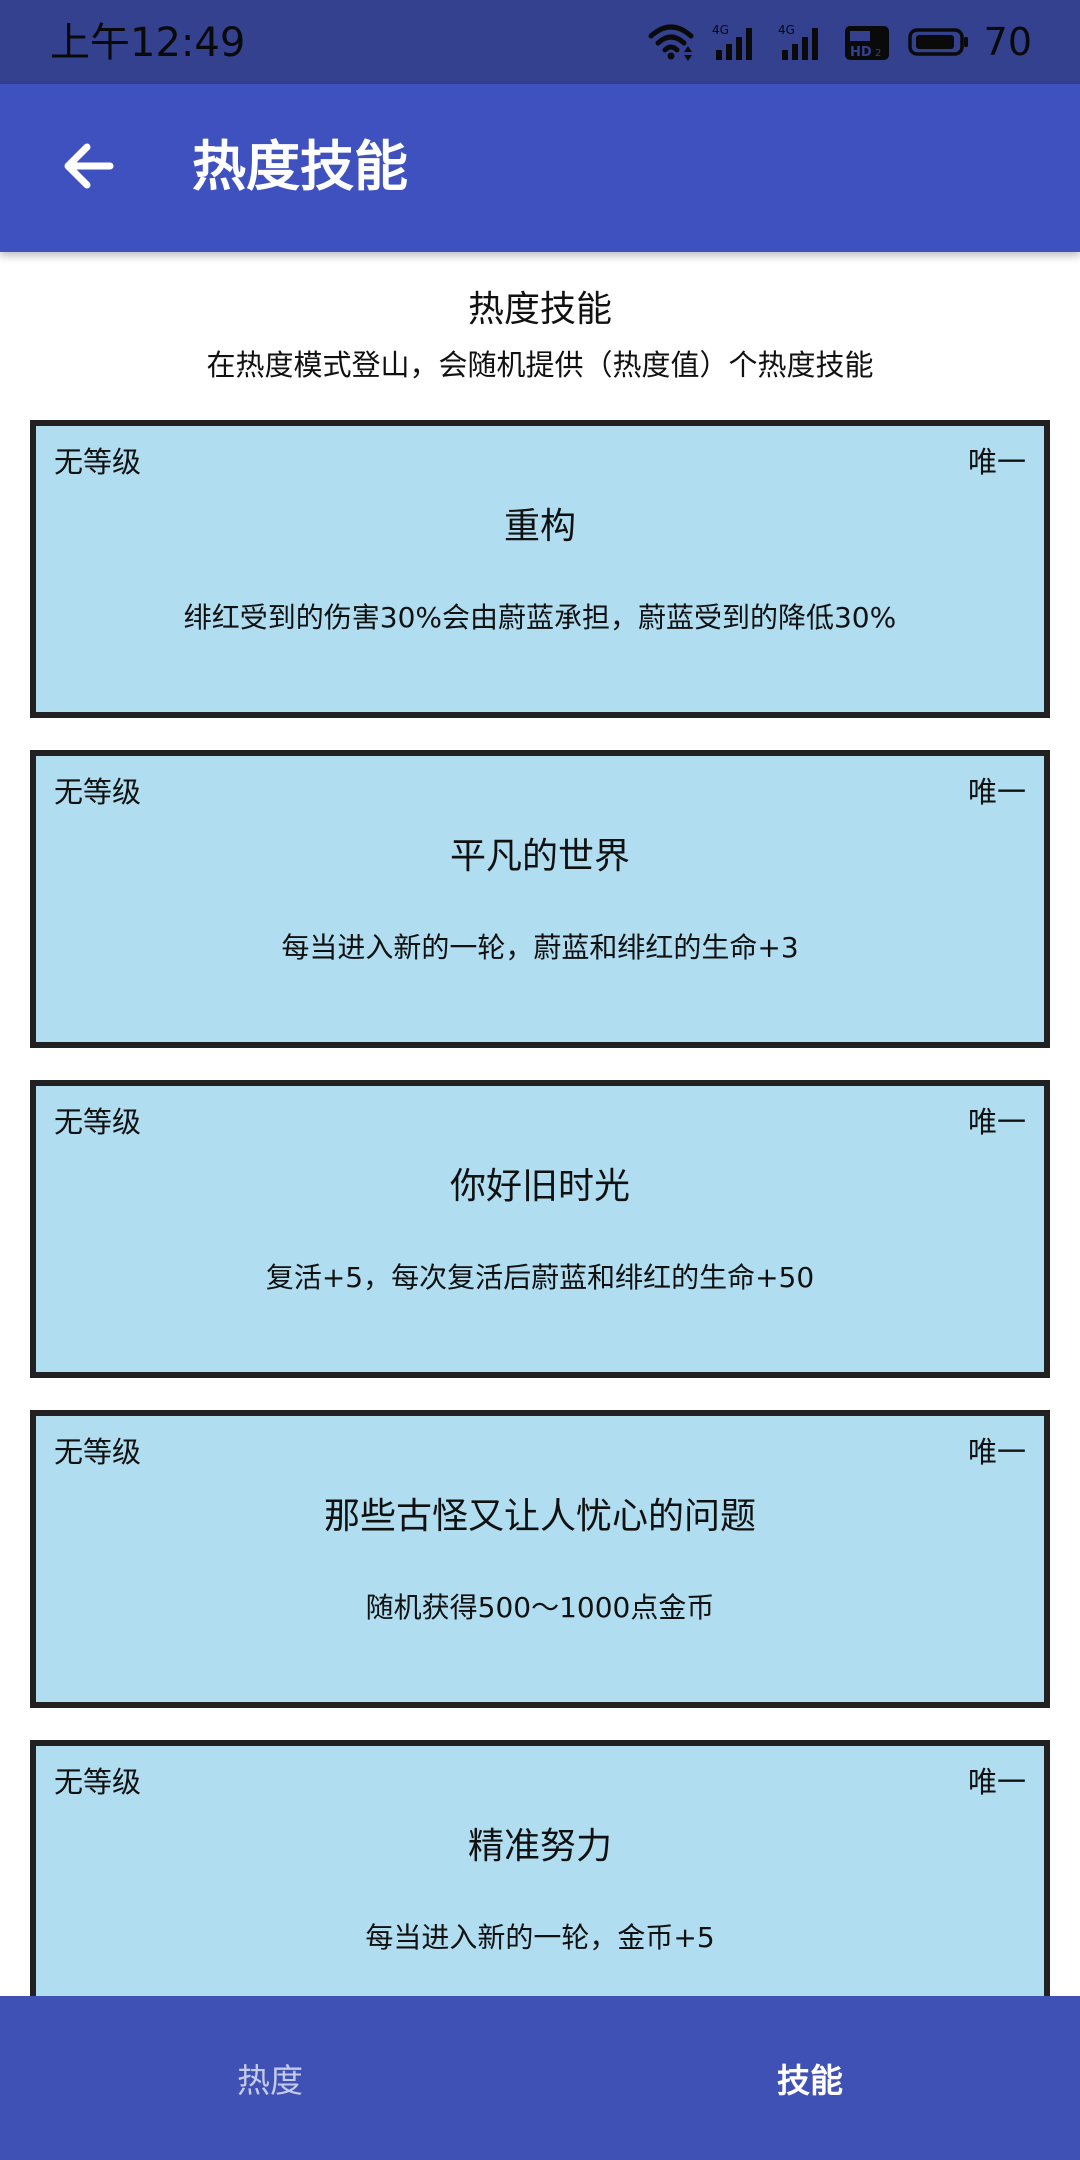 The width and height of the screenshot is (1080, 2160). Describe the element at coordinates (867, 42) in the screenshot. I see `hd-icon: HD 2` at that location.